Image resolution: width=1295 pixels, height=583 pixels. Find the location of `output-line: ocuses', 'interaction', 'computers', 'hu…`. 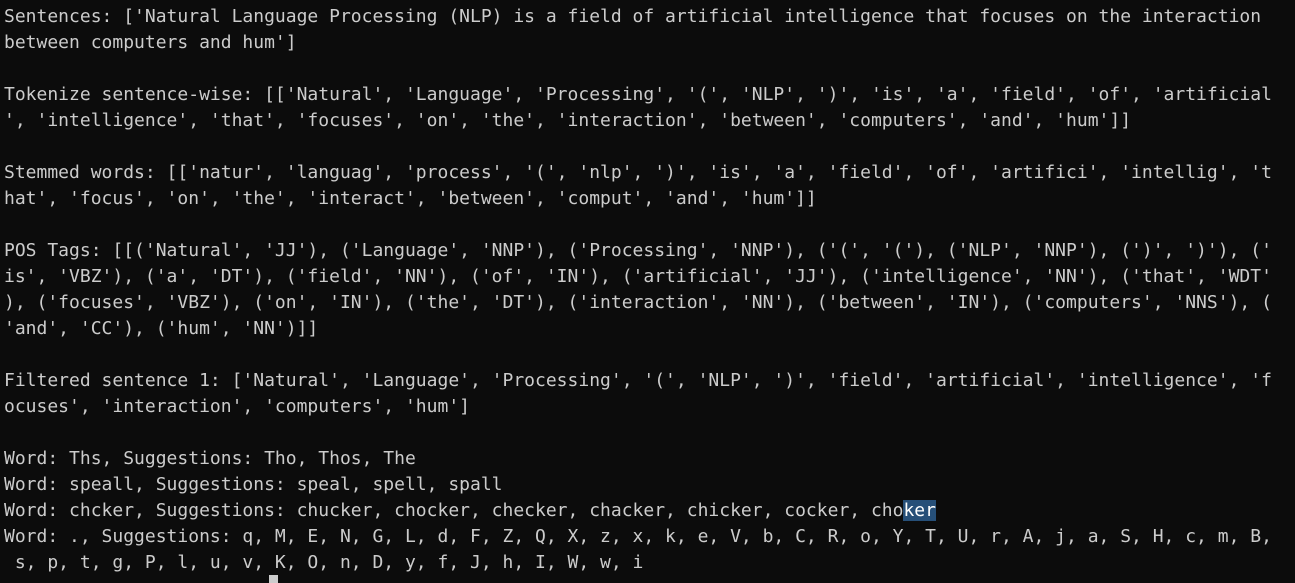

output-line: ocuses', 'interaction', 'computers', 'hu… is located at coordinates (237, 406).